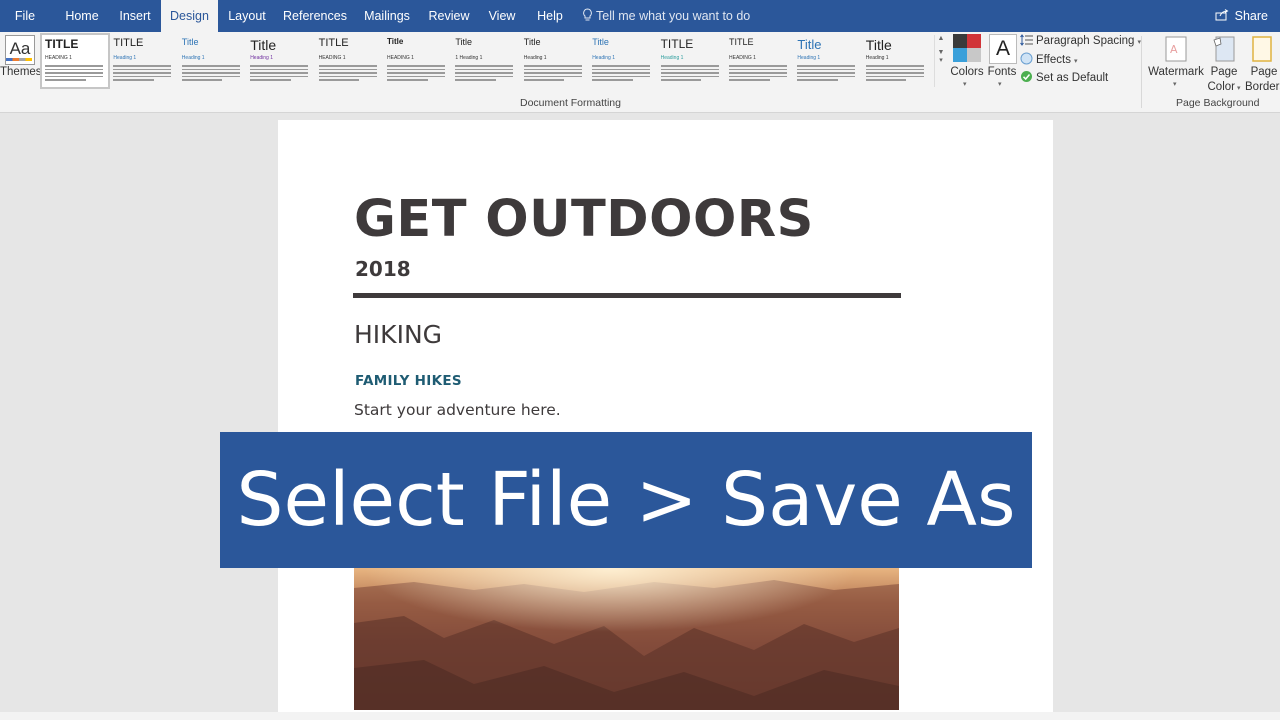 Image resolution: width=1280 pixels, height=720 pixels. I want to click on watermark-icon: A, so click(1176, 49).